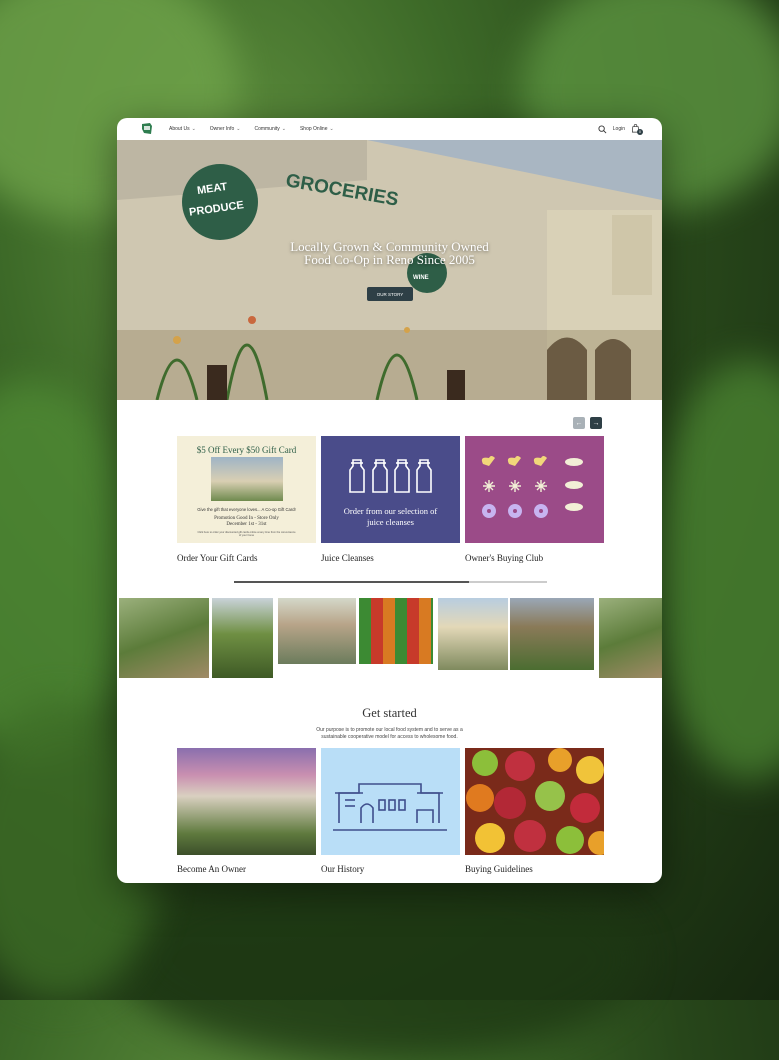  What do you see at coordinates (267, 129) in the screenshot?
I see `menu-label: Community` at bounding box center [267, 129].